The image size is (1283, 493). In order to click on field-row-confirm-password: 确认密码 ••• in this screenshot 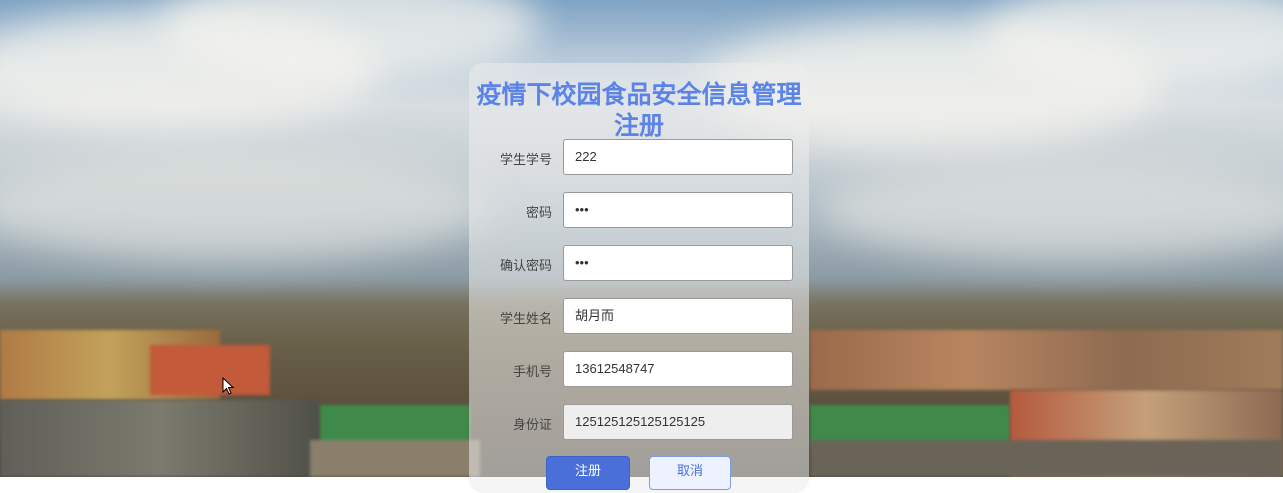, I will do `click(639, 264)`.